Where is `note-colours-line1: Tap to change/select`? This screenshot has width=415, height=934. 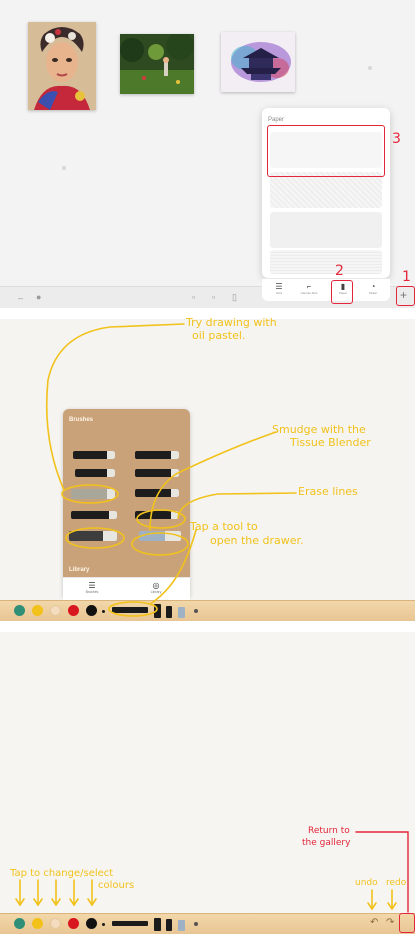
note-colours-line1: Tap to change/select is located at coordinates (62, 873).